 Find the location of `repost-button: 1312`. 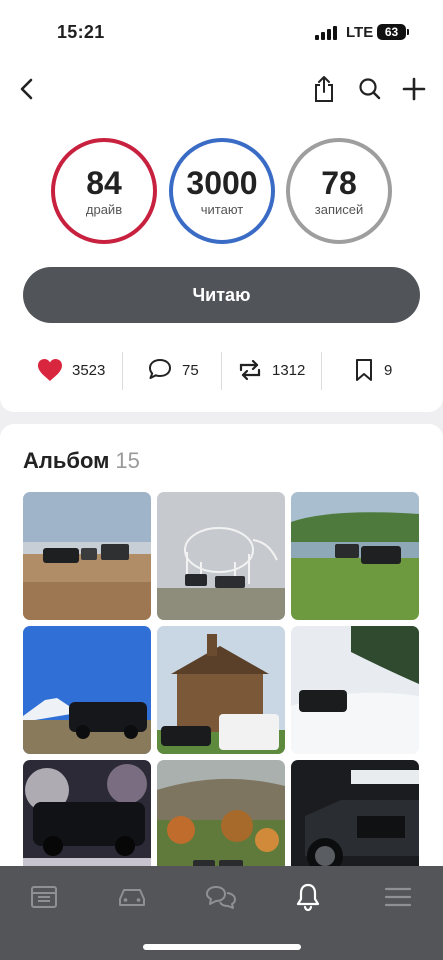

repost-button: 1312 is located at coordinates (270, 370).